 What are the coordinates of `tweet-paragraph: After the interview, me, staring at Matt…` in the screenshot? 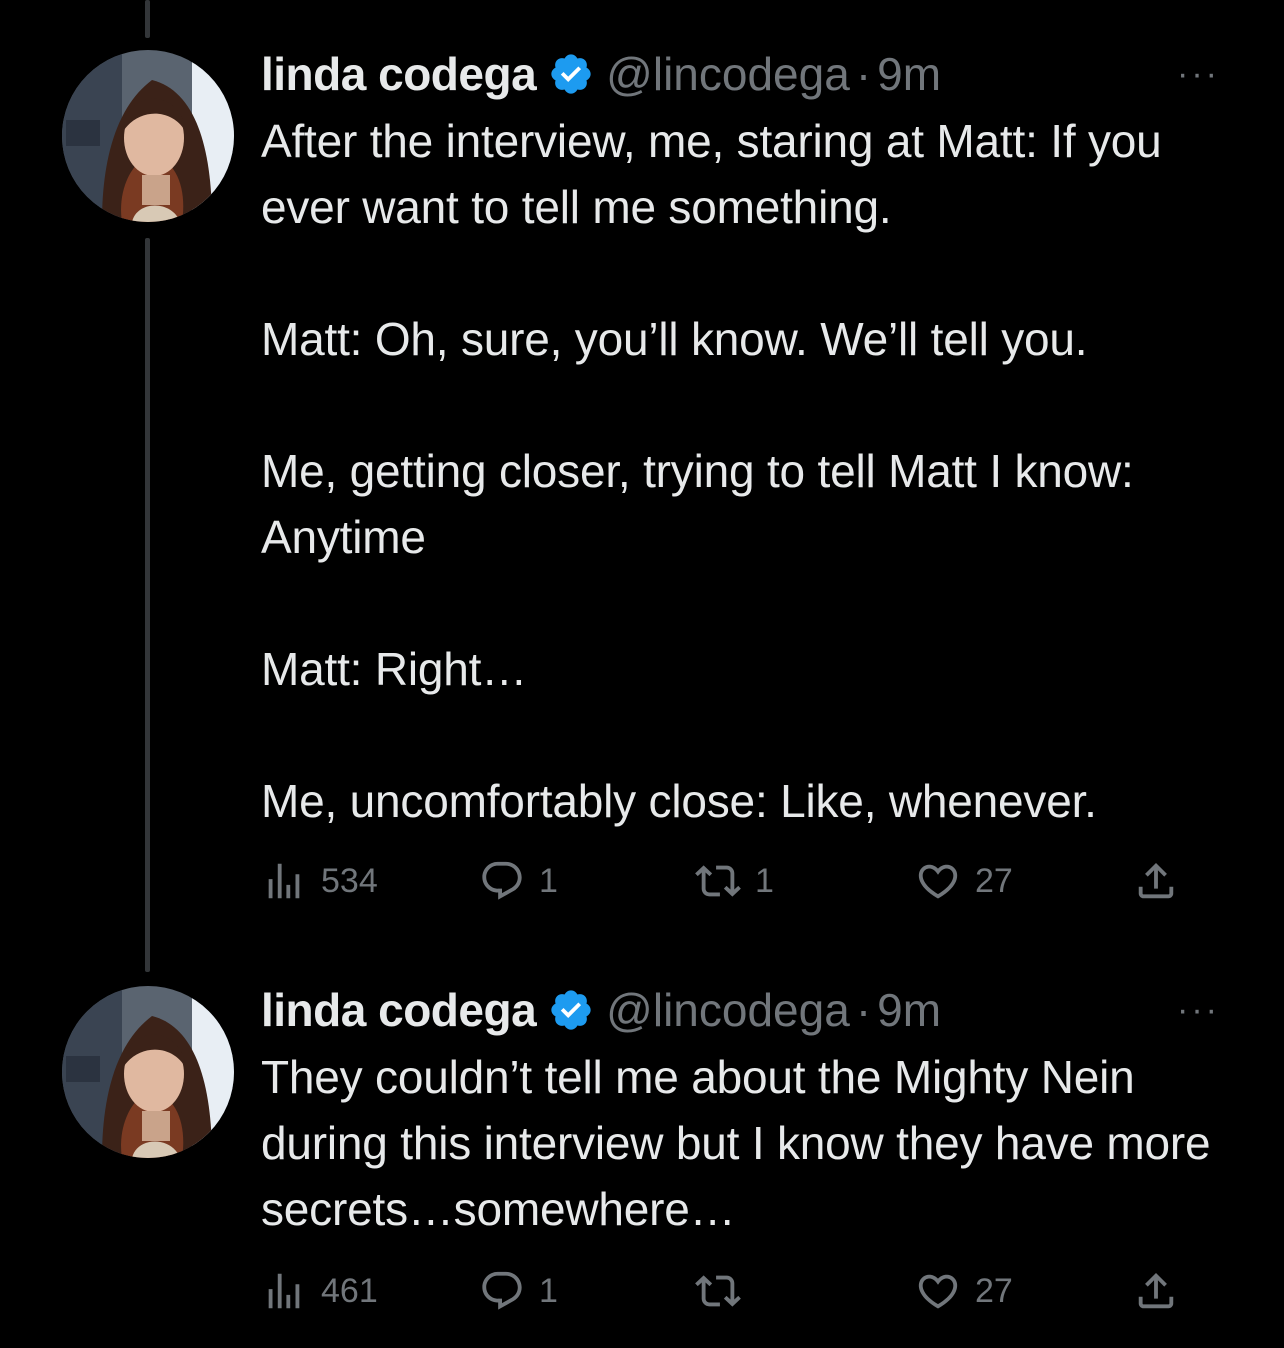 It's located at (711, 174).